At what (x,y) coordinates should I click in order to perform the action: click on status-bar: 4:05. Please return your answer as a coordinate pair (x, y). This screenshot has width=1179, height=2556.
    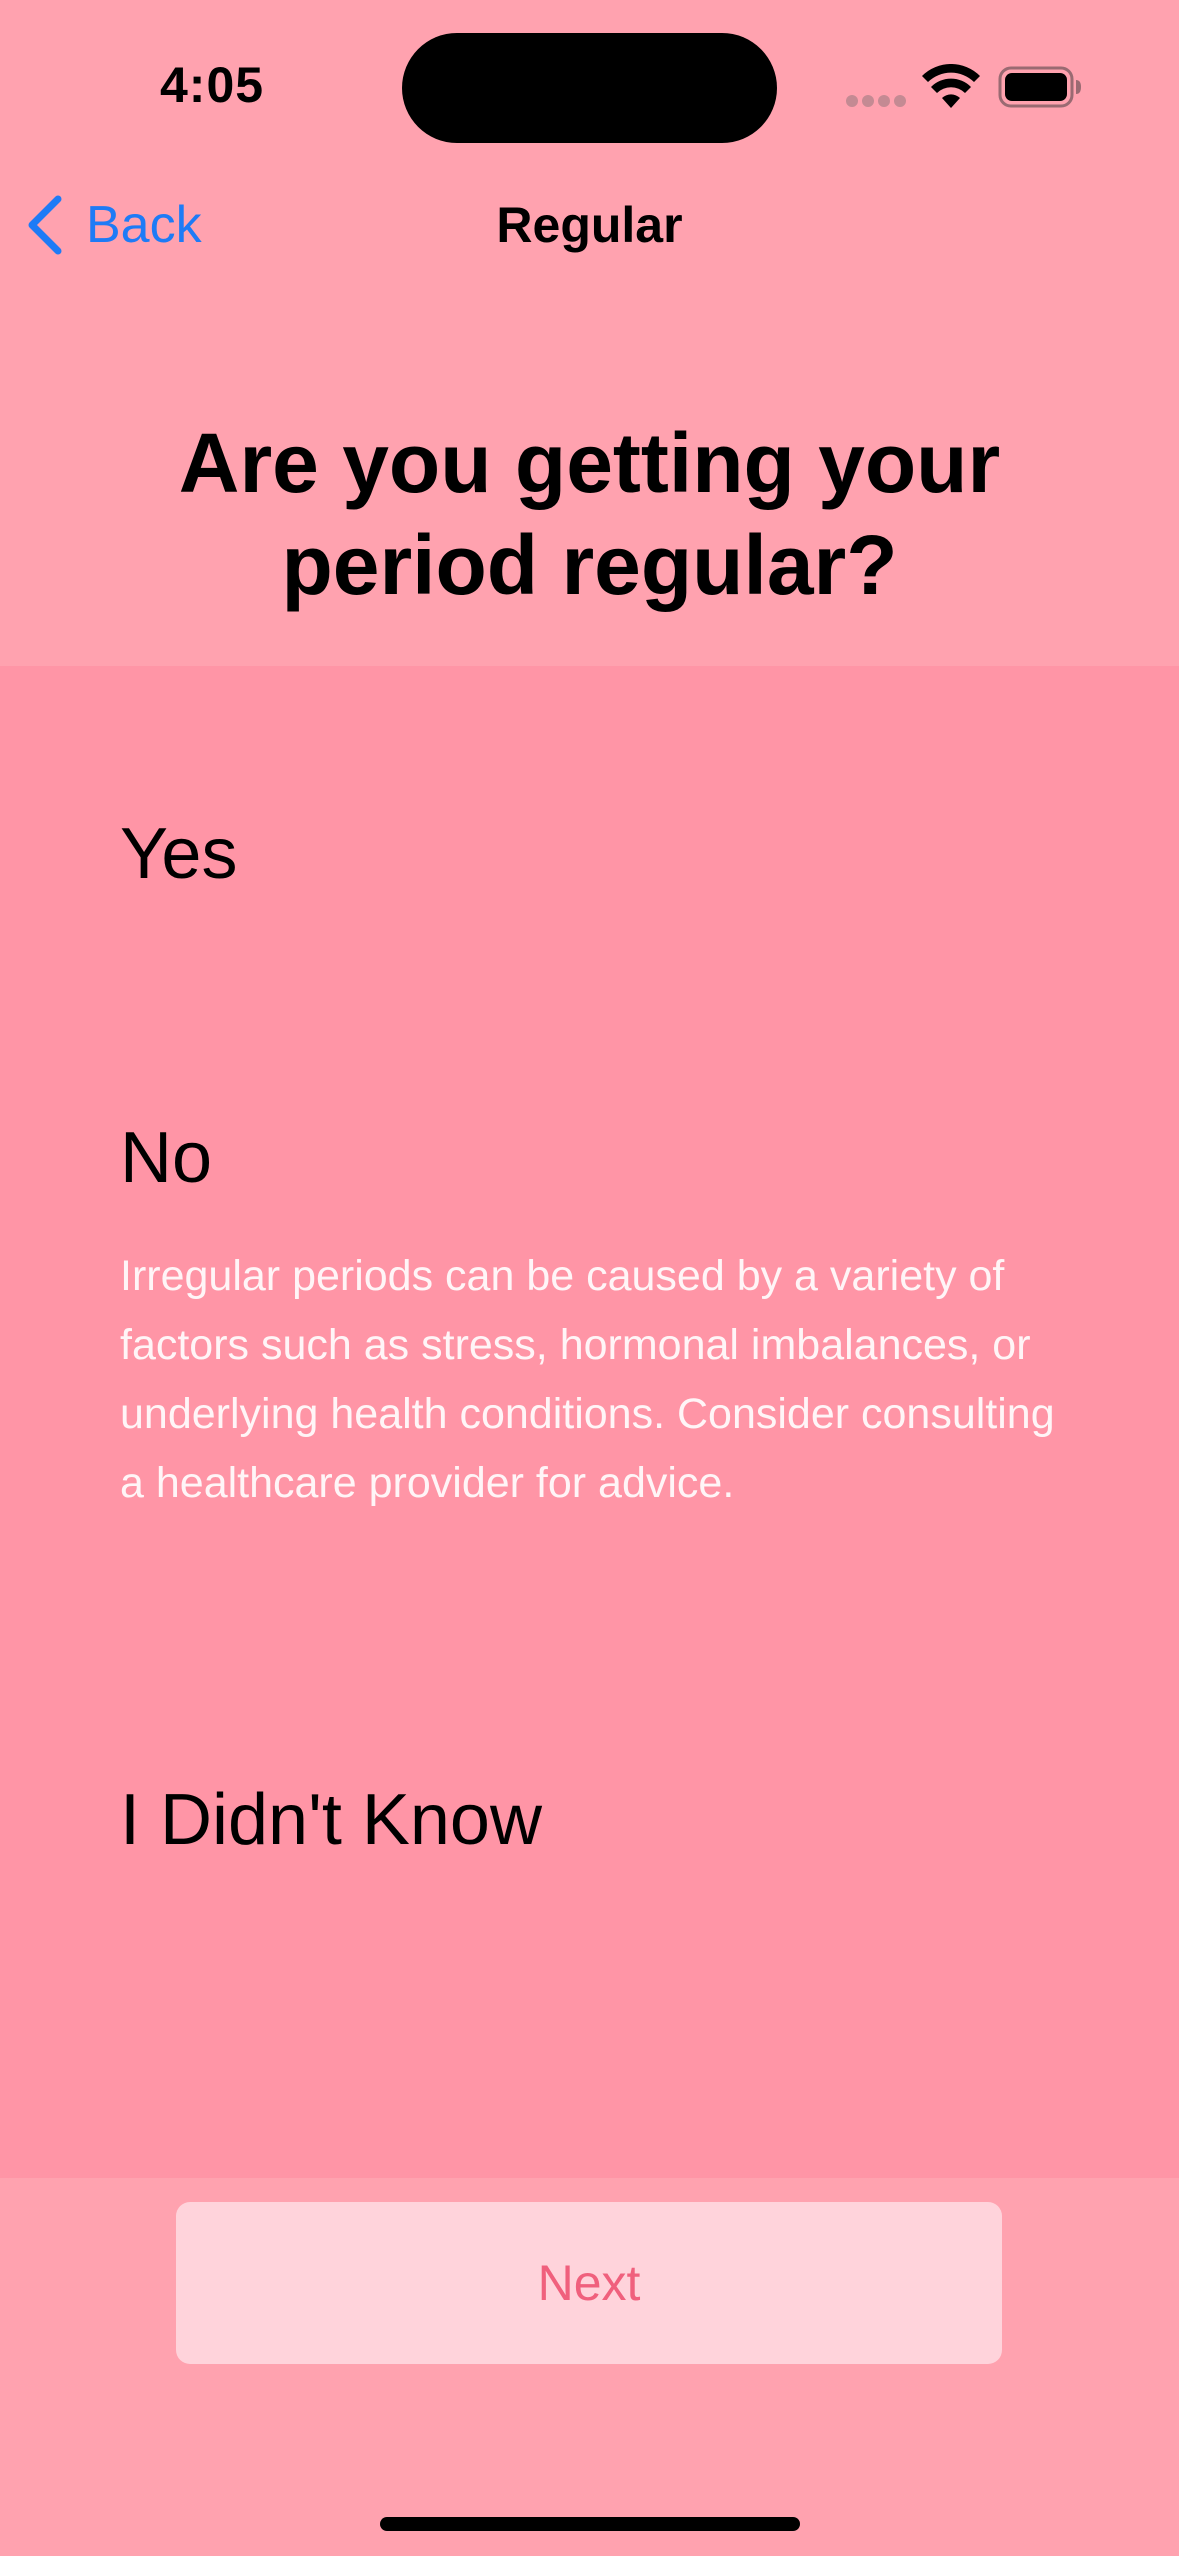
    Looking at the image, I should click on (589, 85).